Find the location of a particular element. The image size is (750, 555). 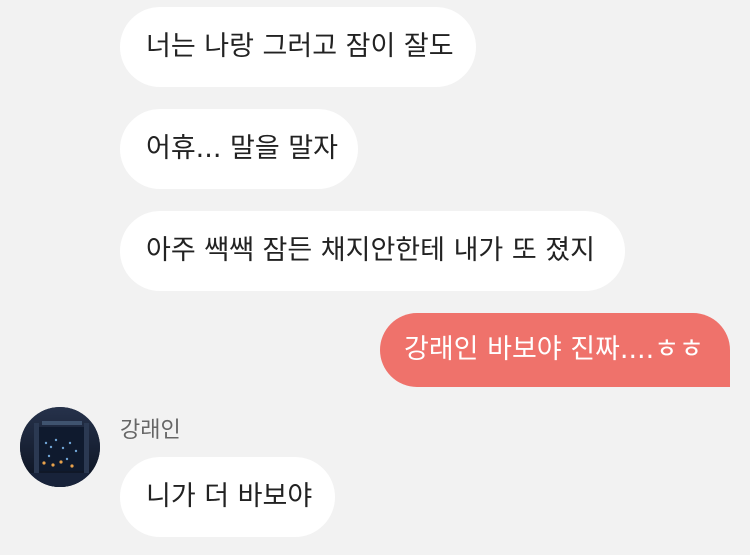

sender-name: 강래인 is located at coordinates (150, 430).